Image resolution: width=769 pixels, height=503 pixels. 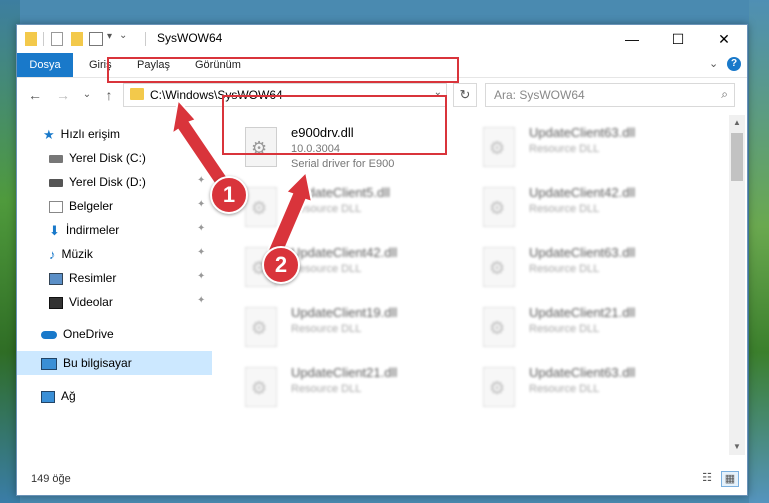 What do you see at coordinates (582, 312) in the screenshot?
I see `file-name: UpdateClient21.dll` at bounding box center [582, 312].